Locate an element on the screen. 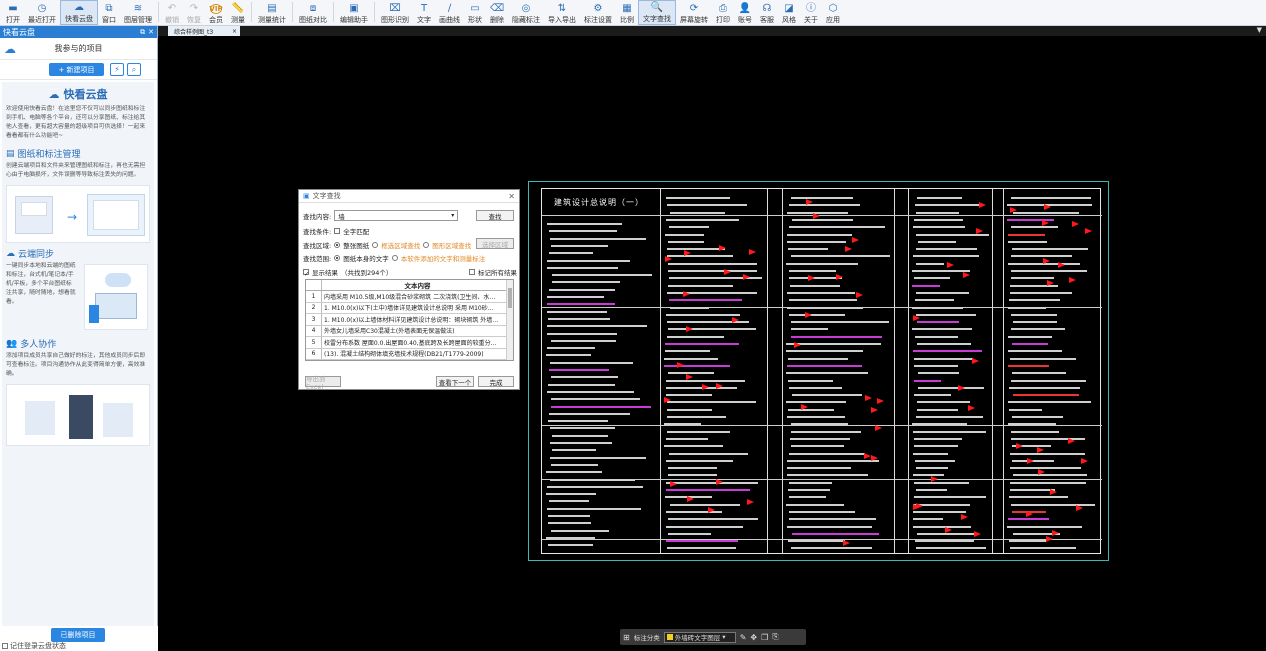  delete-button: ⌫ 删除 is located at coordinates (497, 12).